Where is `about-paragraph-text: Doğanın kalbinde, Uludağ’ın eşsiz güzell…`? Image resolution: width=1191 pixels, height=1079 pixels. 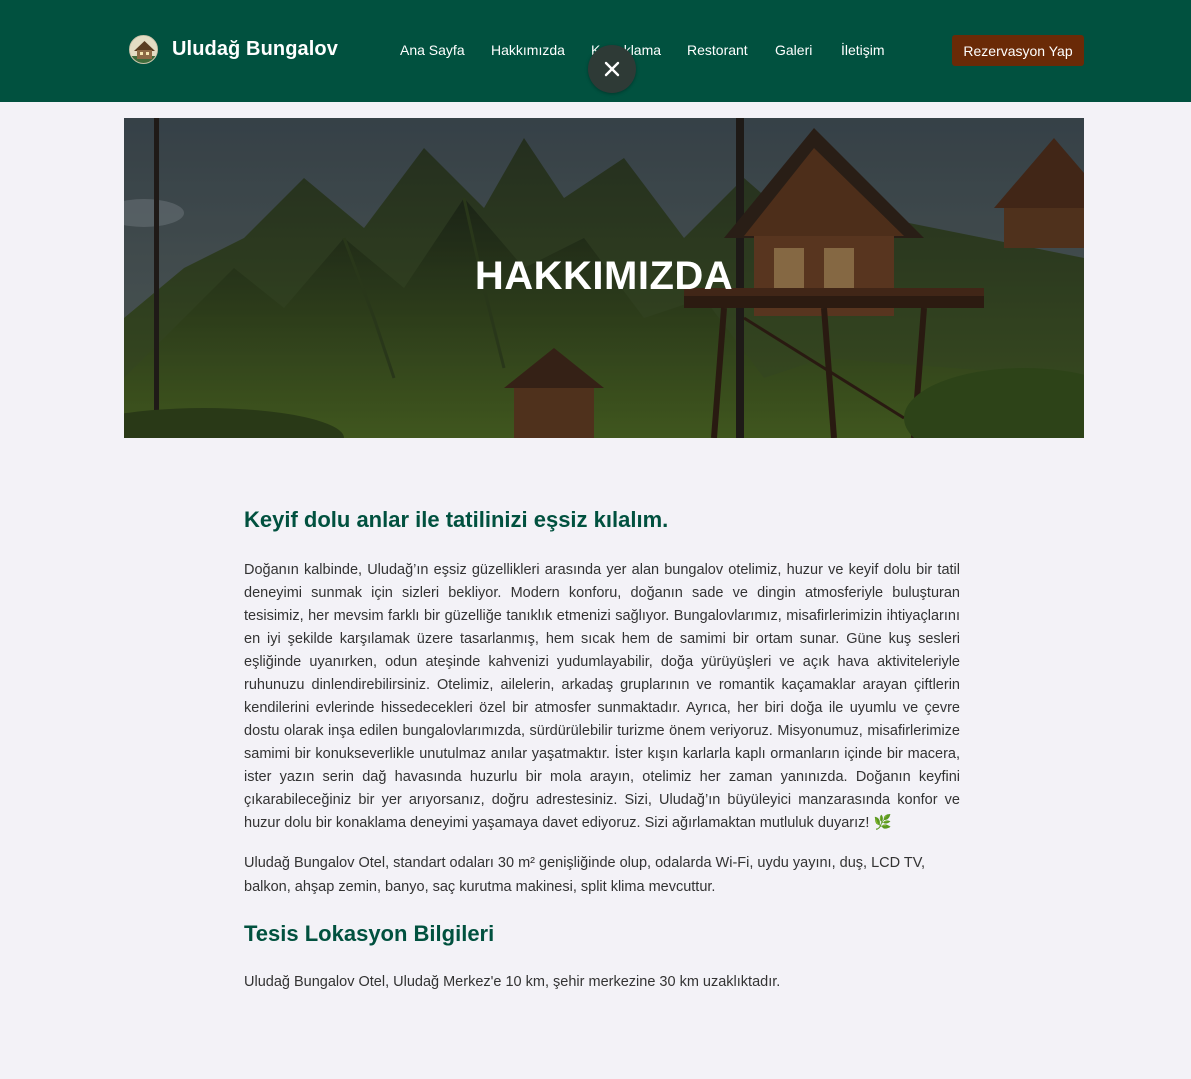
about-paragraph-text: Doğanın kalbinde, Uludağ’ın eşsiz güzell… is located at coordinates (602, 696).